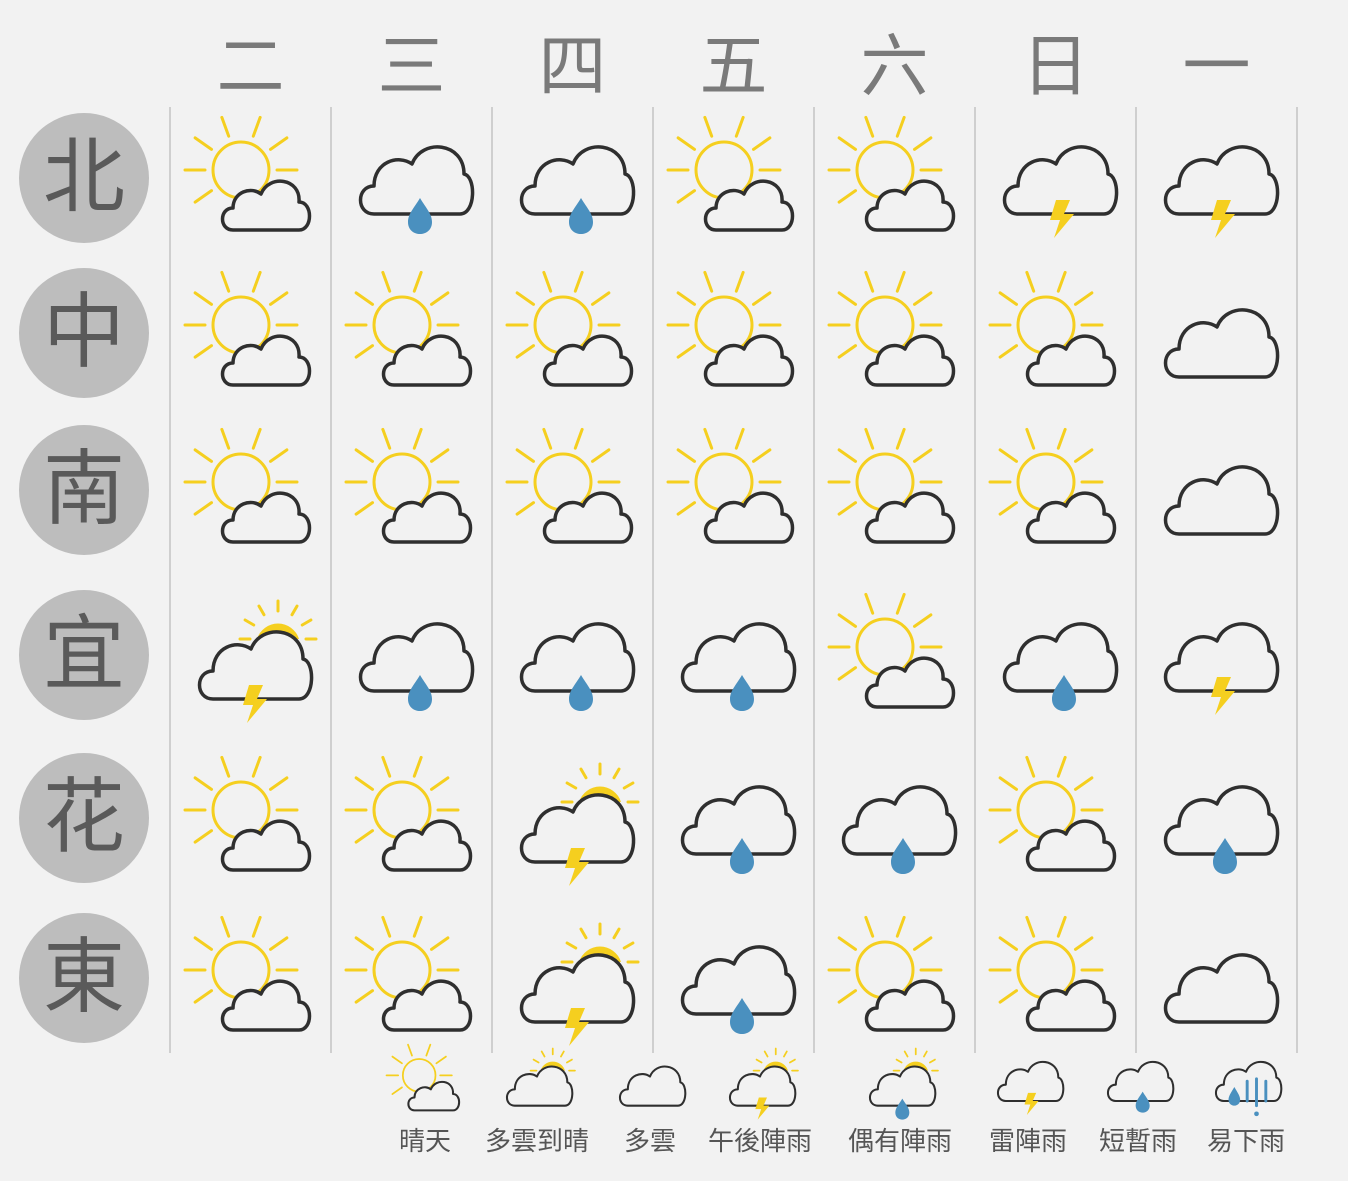 This screenshot has width=1348, height=1181. Describe the element at coordinates (84, 490) in the screenshot. I see `region-badge: 南` at that location.